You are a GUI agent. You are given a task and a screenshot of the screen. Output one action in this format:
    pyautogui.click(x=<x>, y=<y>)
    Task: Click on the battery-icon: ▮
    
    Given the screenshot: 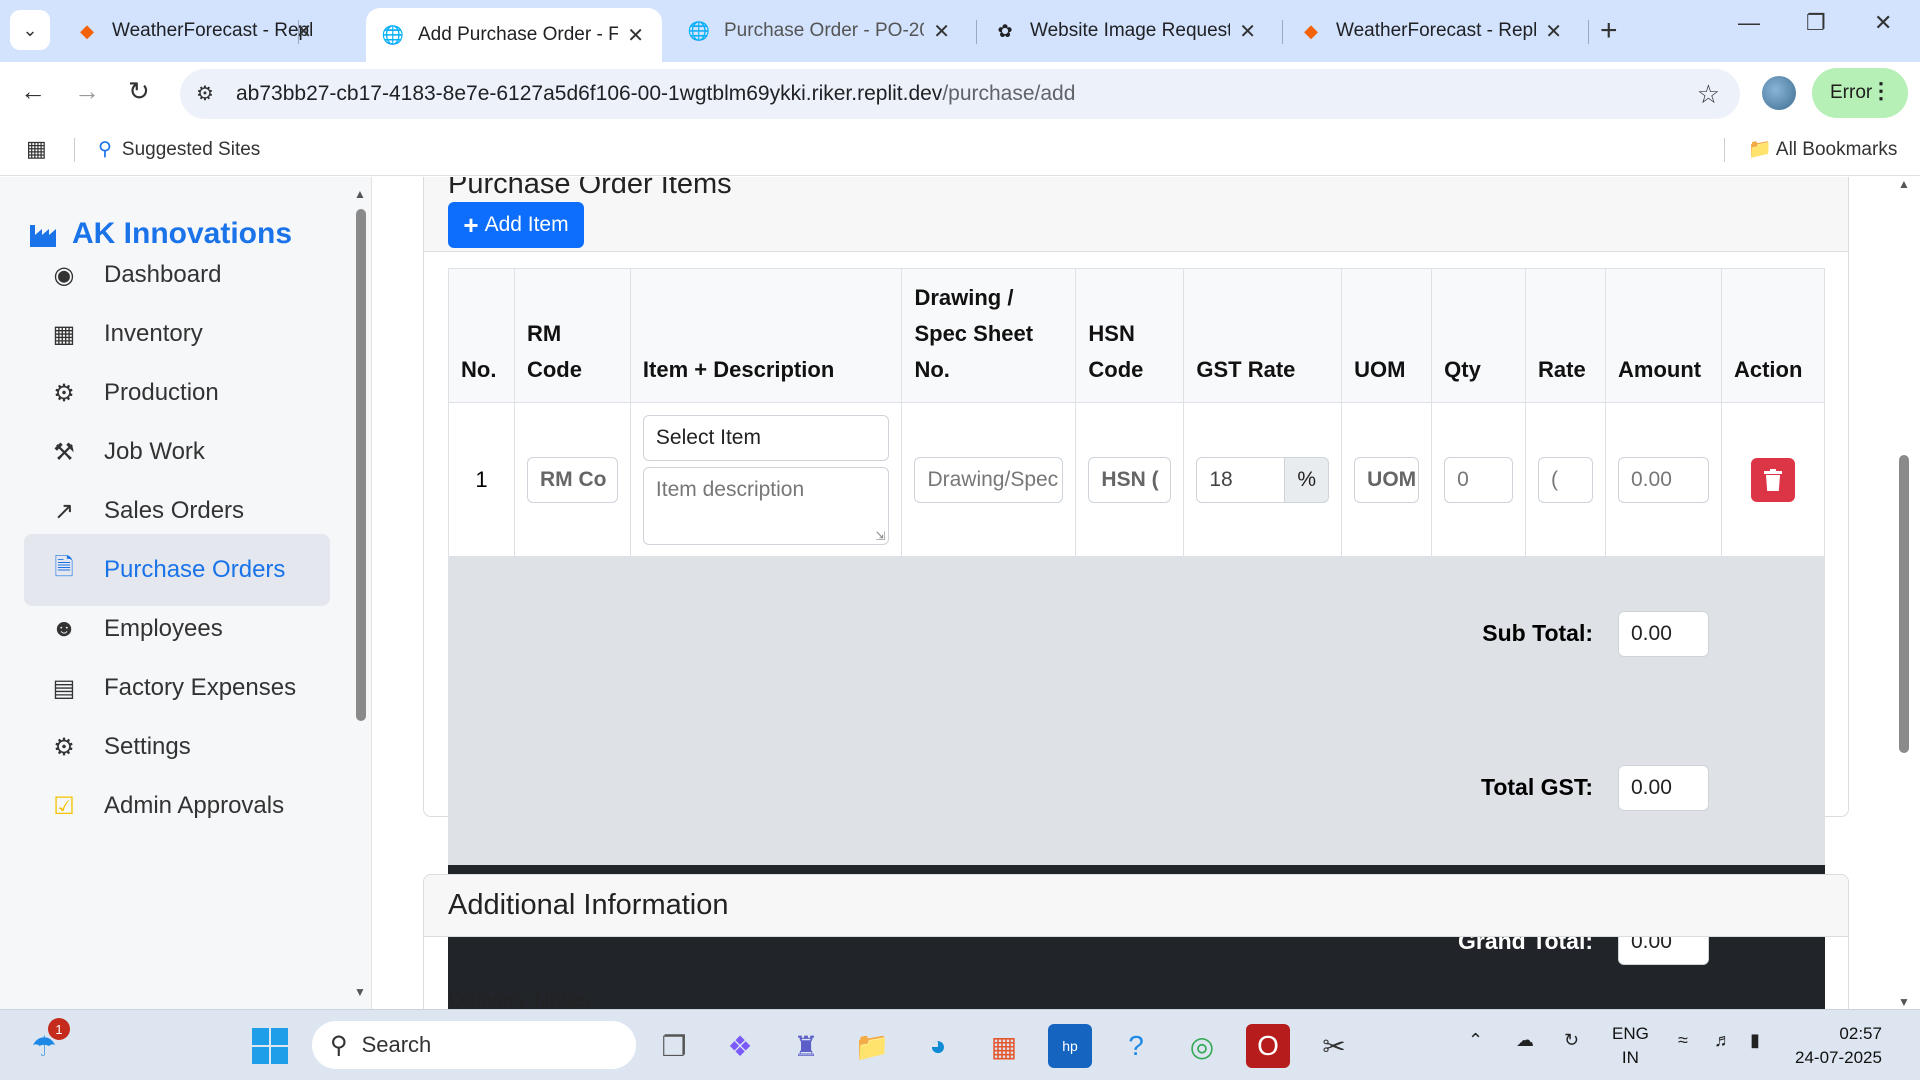 What is the action you would take?
    pyautogui.click(x=1755, y=1040)
    